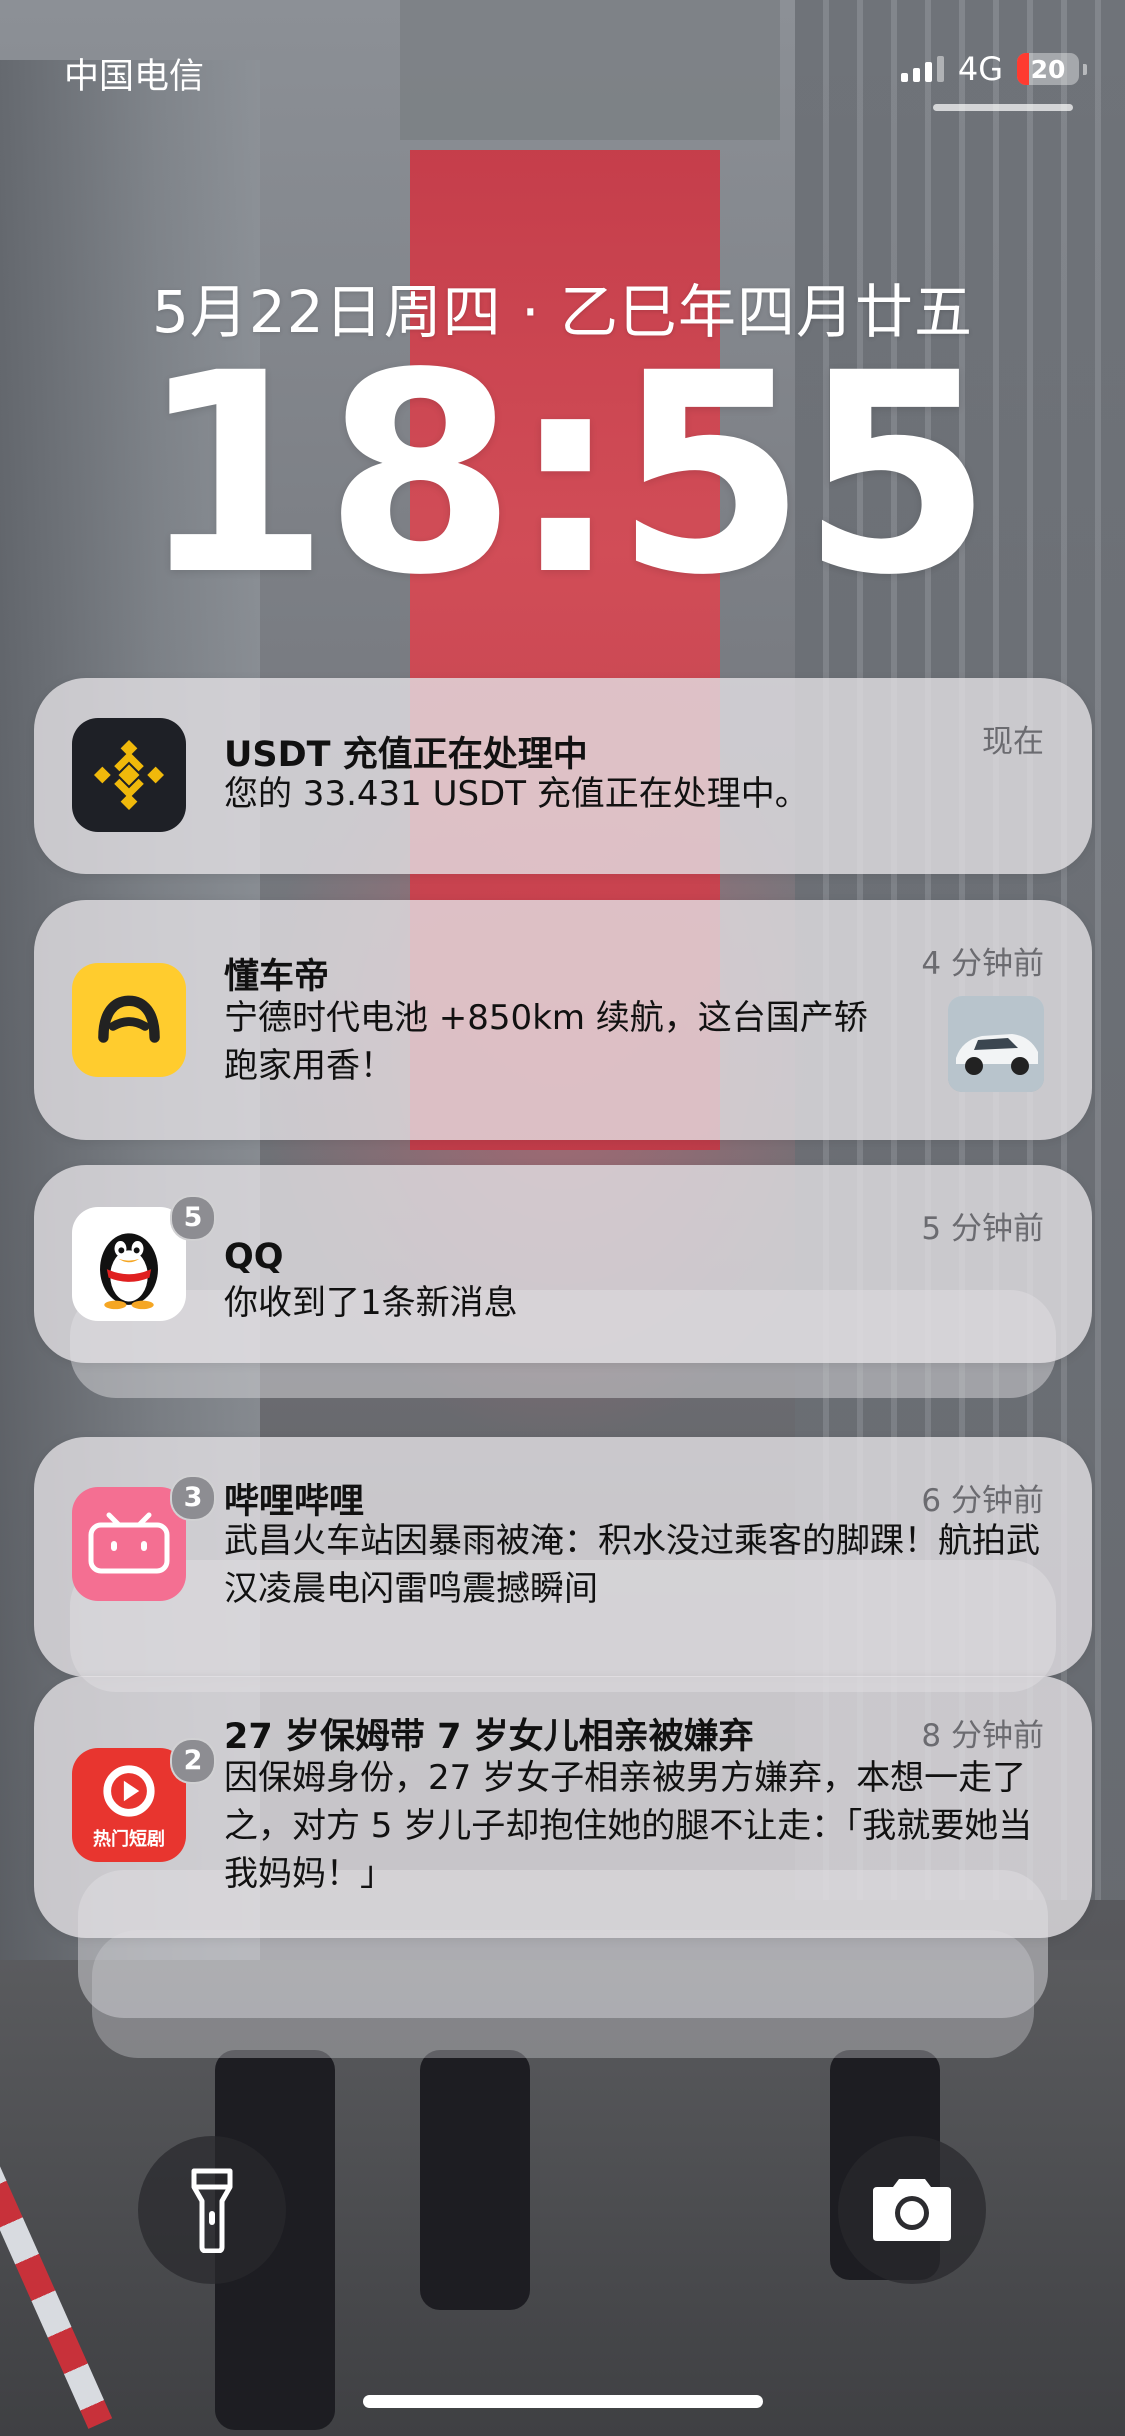  I want to click on notification-body: 武昌火车站因暴雨被淹：积水没过乘客的脚踝！航拍武汉凌晨电闪雷鸣震撼瞬间, so click(632, 1565).